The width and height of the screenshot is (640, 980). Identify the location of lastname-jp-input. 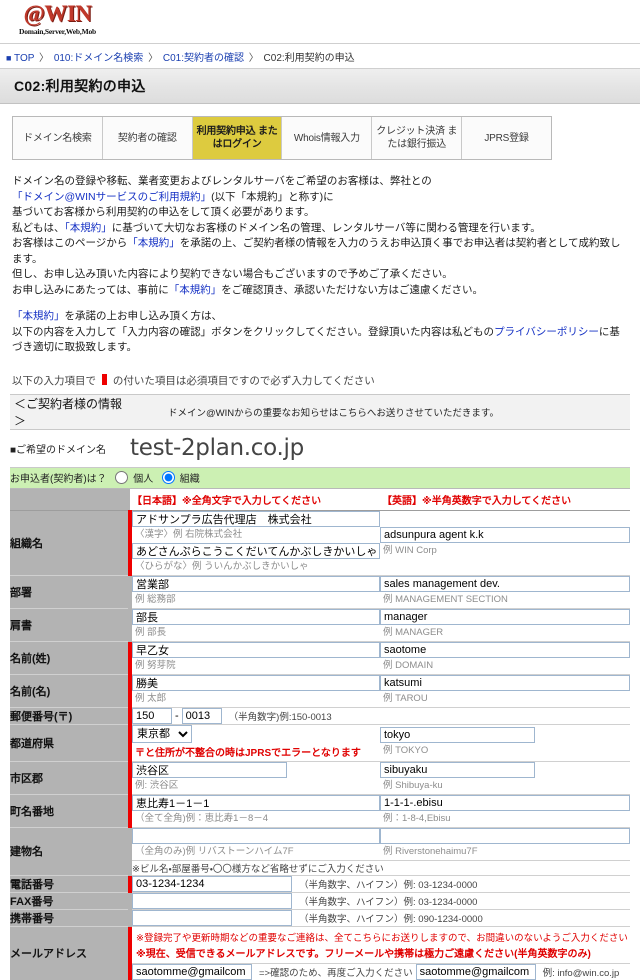
(256, 649).